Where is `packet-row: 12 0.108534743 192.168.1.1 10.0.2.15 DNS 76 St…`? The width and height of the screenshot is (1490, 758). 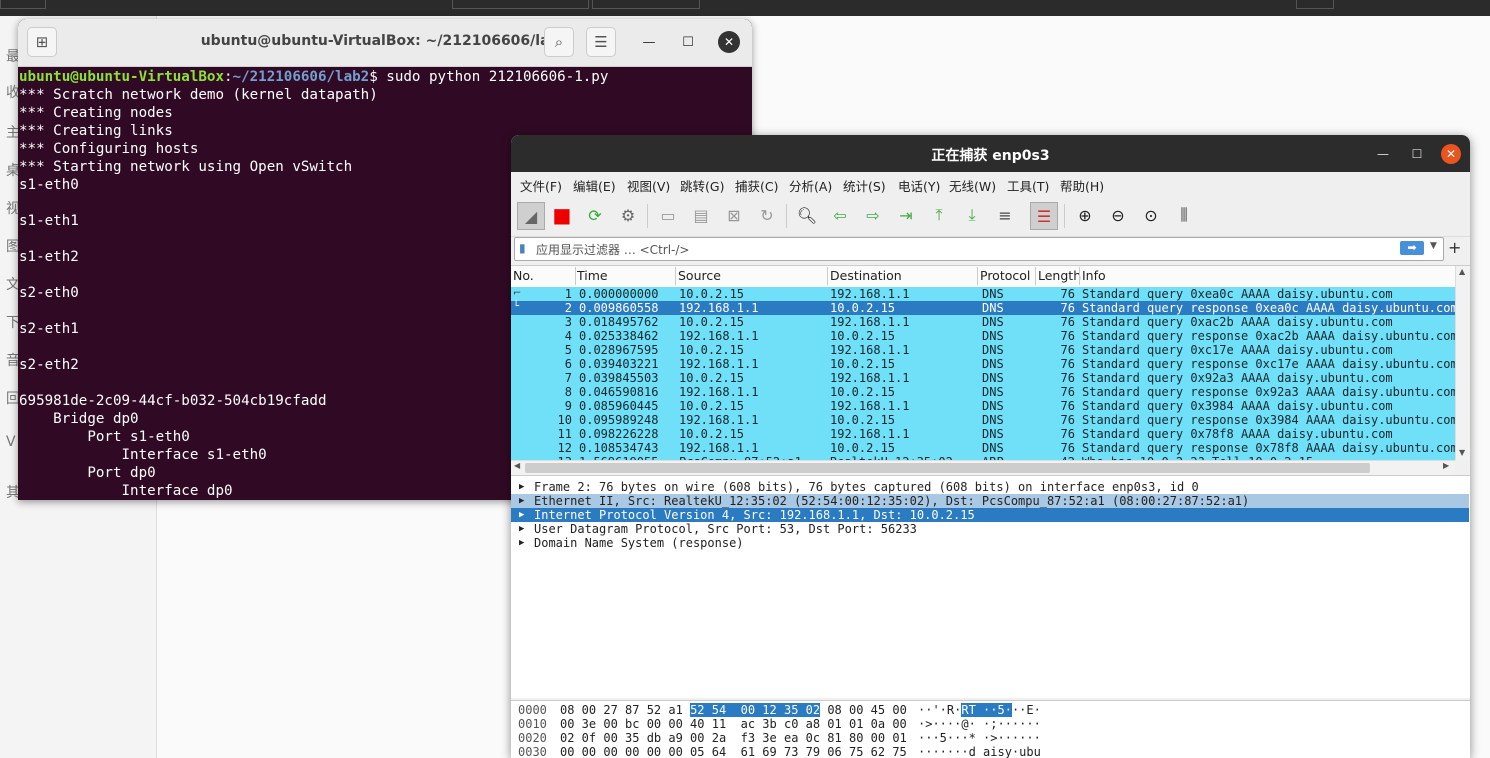 packet-row: 12 0.108534743 192.168.1.1 10.0.2.15 DNS 76 St… is located at coordinates (983, 448).